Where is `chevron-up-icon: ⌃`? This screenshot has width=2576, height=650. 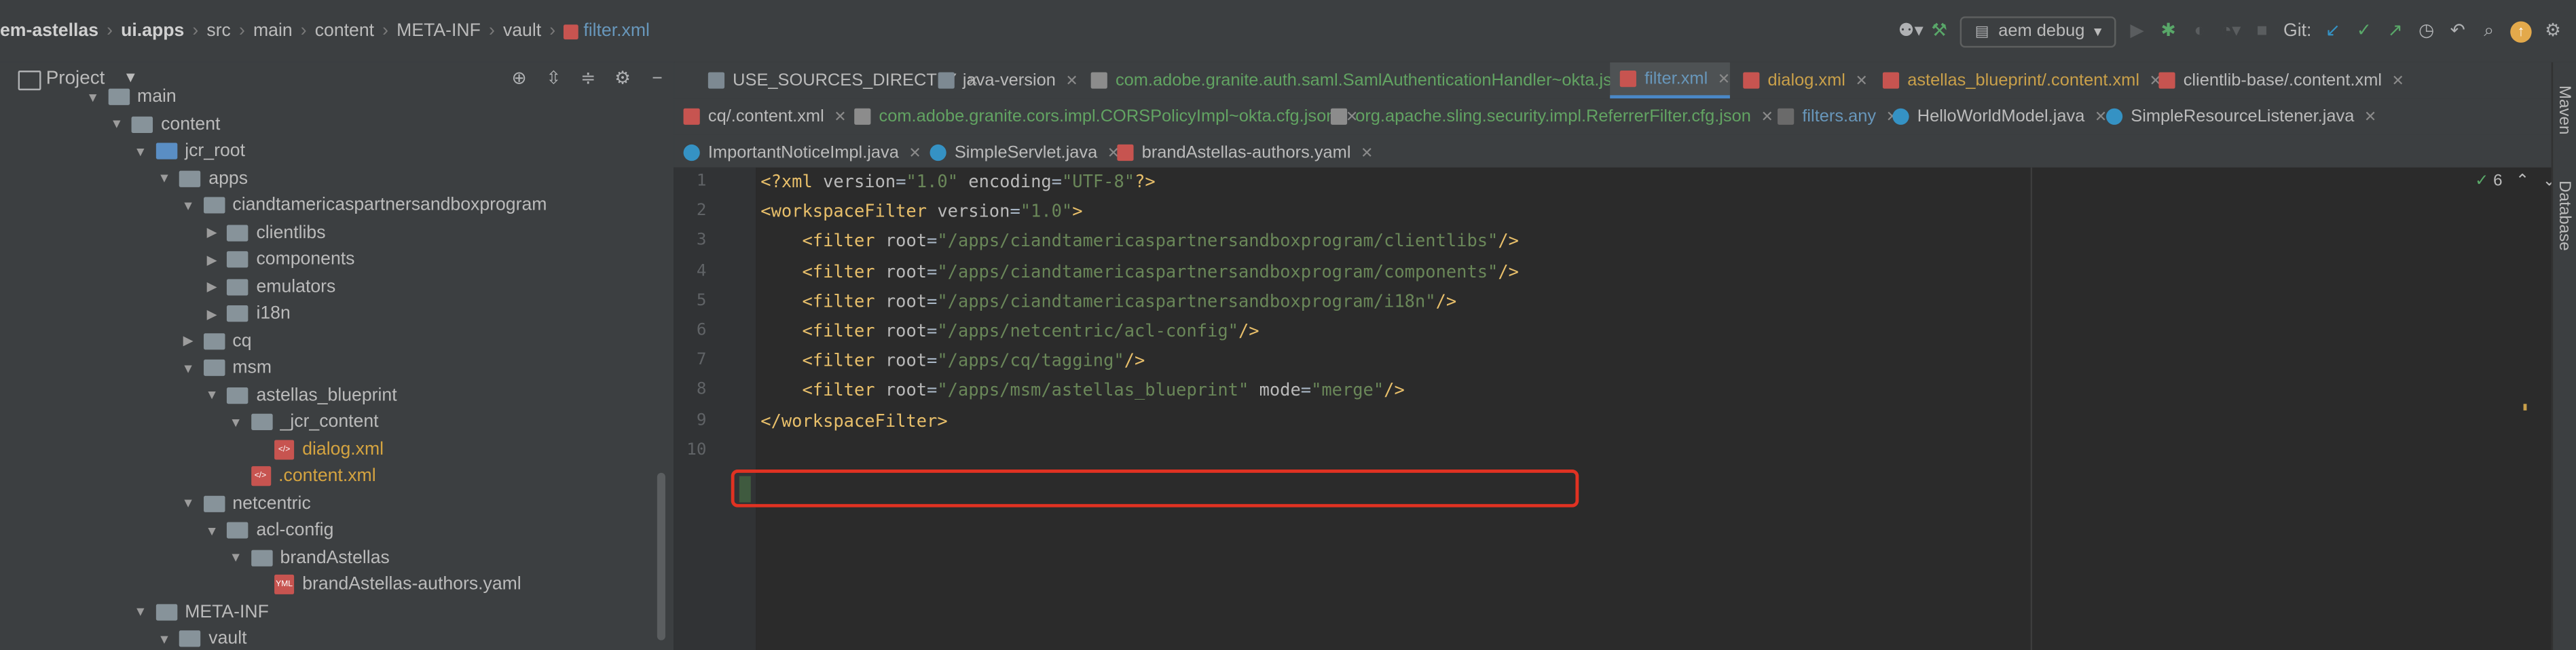
chevron-up-icon: ⌃ is located at coordinates (2522, 181).